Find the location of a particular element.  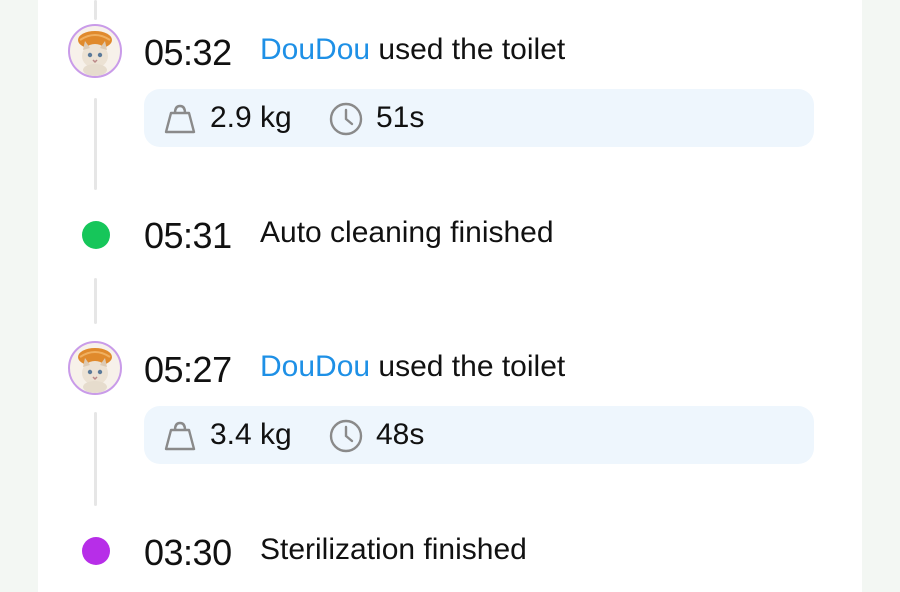

event-time: 05:27 is located at coordinates (188, 369).